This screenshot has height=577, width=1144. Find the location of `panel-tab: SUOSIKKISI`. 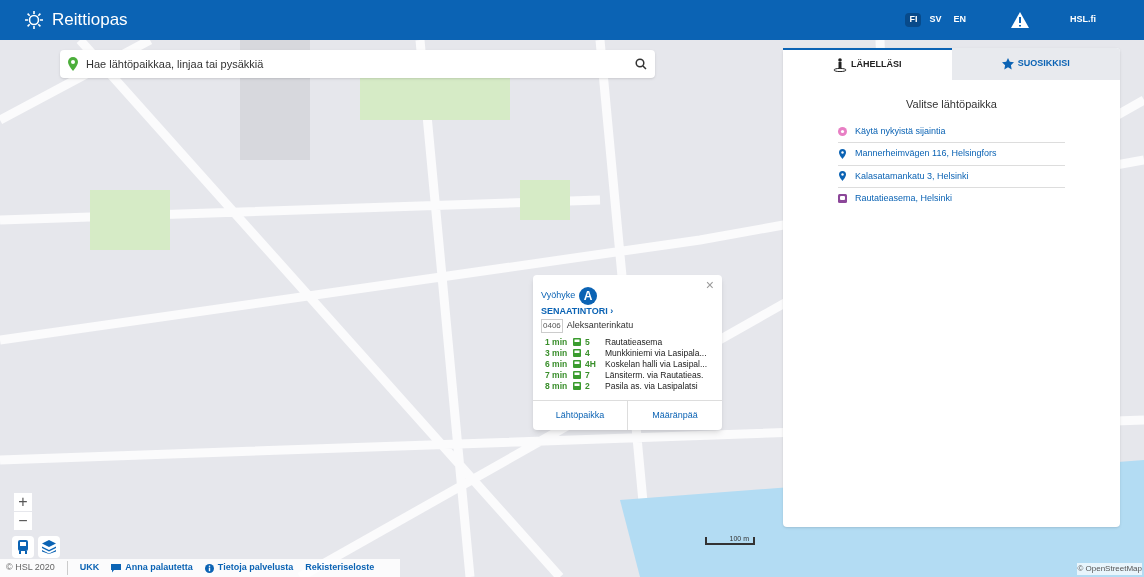

panel-tab: SUOSIKKISI is located at coordinates (1035, 64).